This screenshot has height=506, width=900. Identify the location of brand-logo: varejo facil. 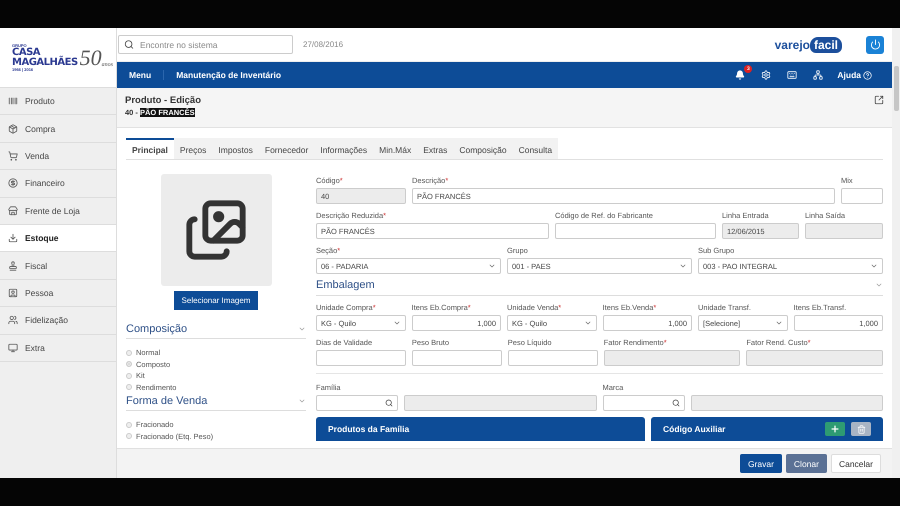
(808, 44).